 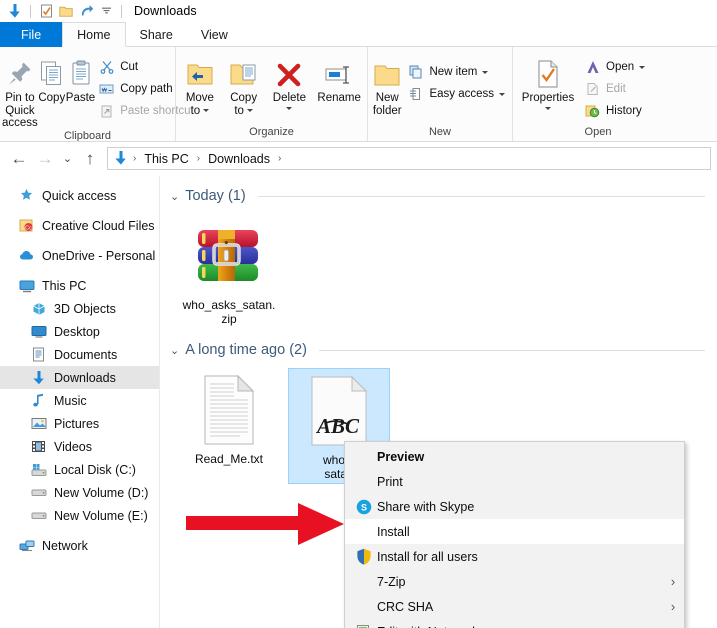 What do you see at coordinates (514, 506) in the screenshot?
I see `context-menu-item-share-with-skype: S Share with Skype` at bounding box center [514, 506].